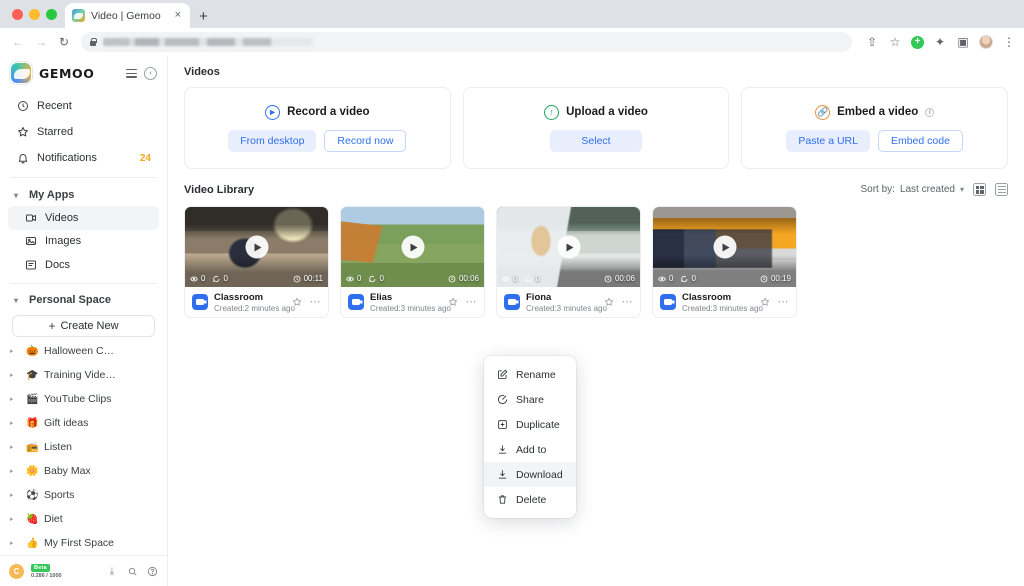  Describe the element at coordinates (41, 42) in the screenshot. I see `forward-icon: →` at that location.